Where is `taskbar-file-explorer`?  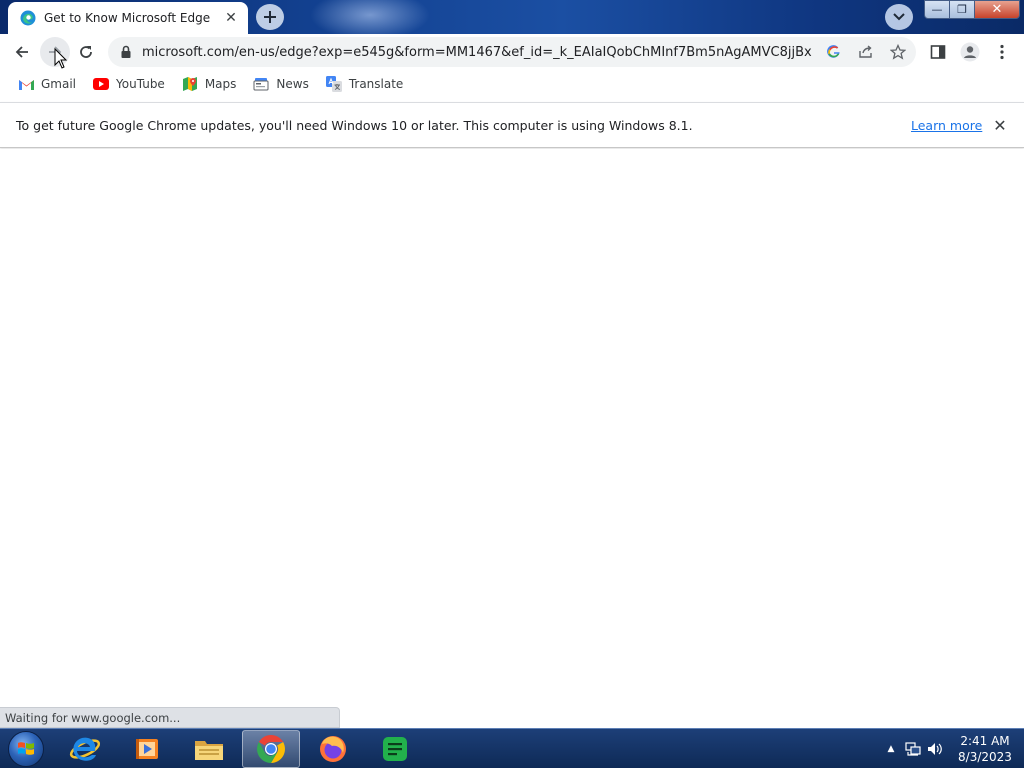
taskbar-file-explorer is located at coordinates (209, 749).